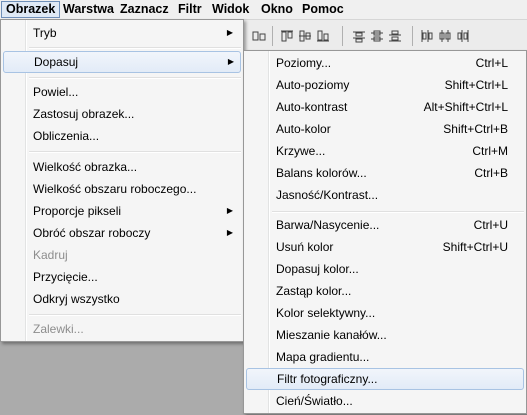 The height and width of the screenshot is (415, 527). I want to click on menu-item-obroc-obszar-roboczy: Obróć obszar roboczy ▶, so click(121, 233).